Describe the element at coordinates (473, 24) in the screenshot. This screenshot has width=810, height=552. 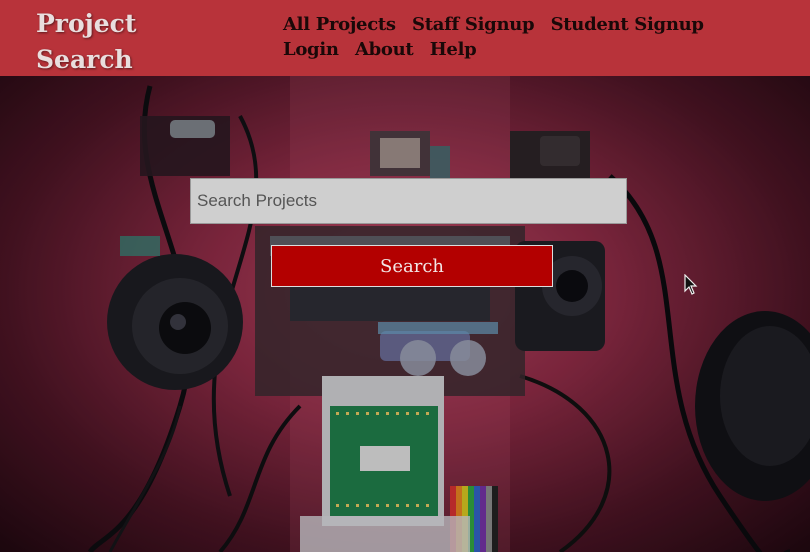
I see `nav-staff-signup: Staff Signup` at that location.